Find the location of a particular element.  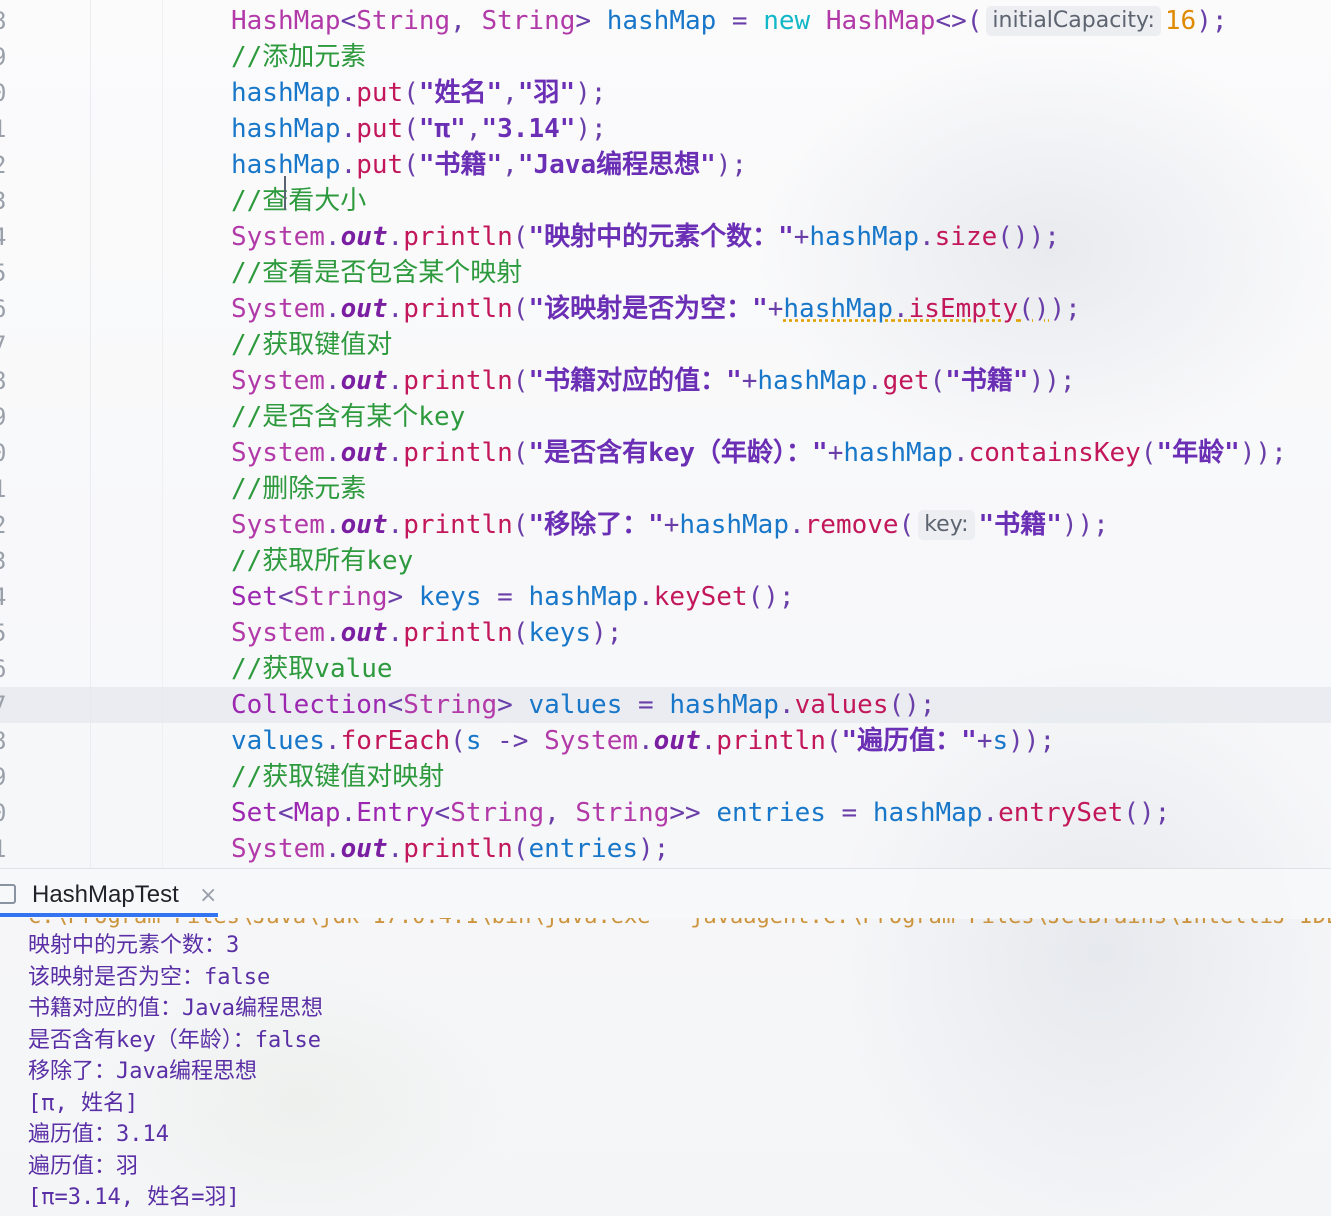

code-line: 7 //获取键值对 is located at coordinates (665, 345).